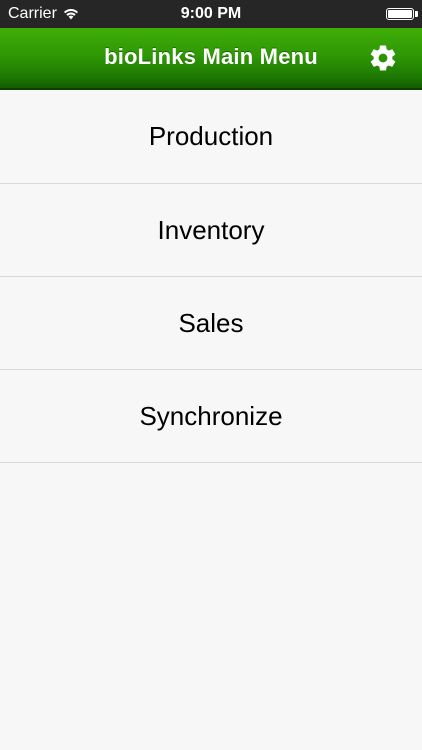 The image size is (422, 750). Describe the element at coordinates (211, 323) in the screenshot. I see `menu-item-sales: Sales` at that location.